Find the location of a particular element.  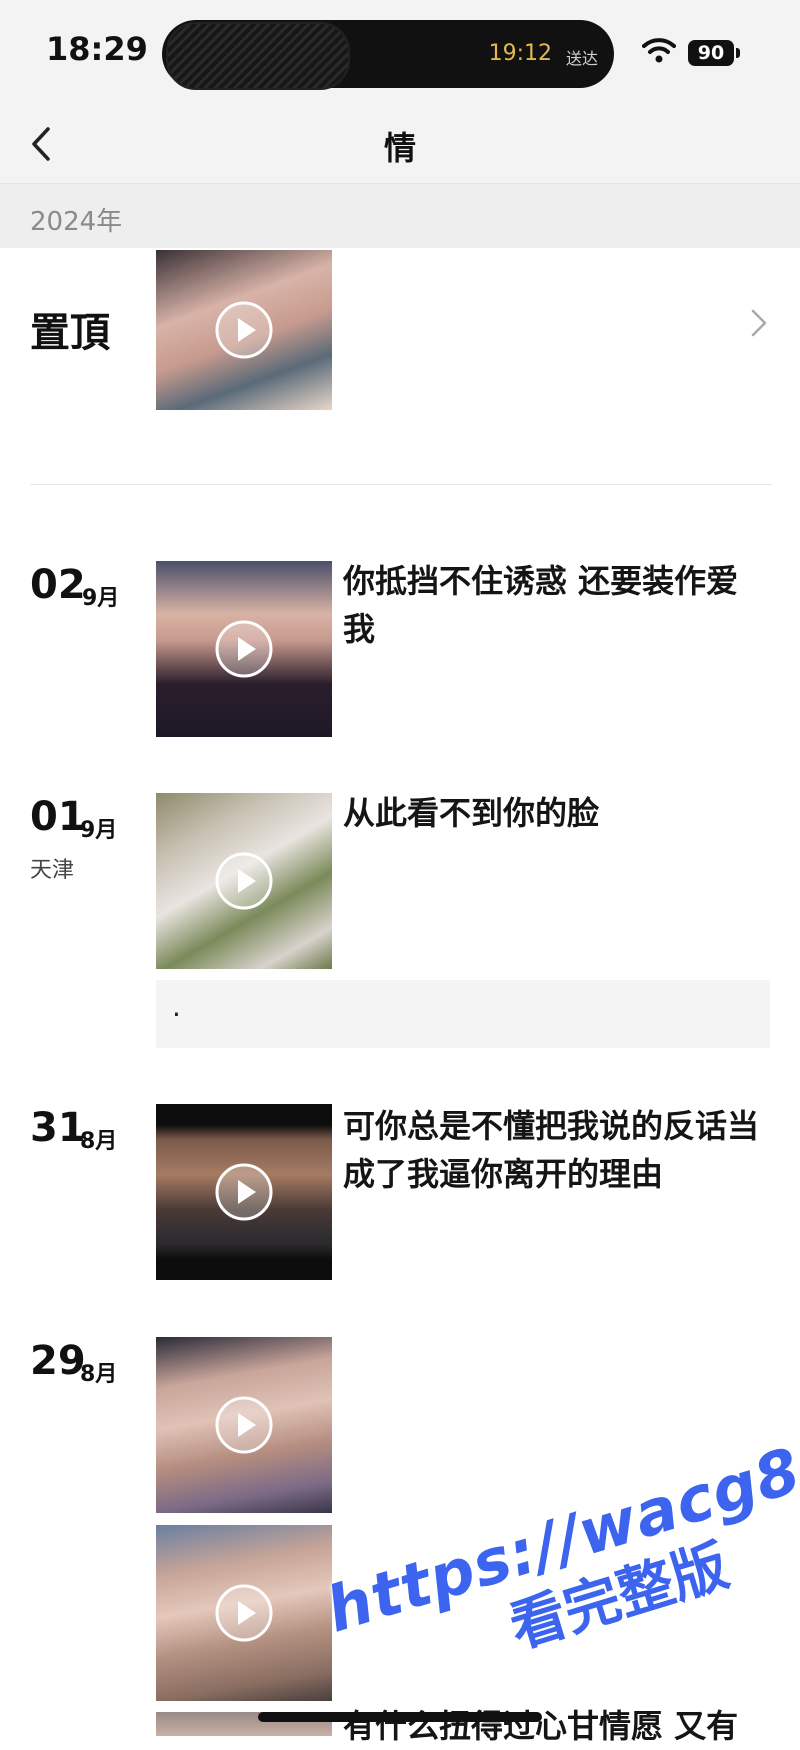

island-sent-label: 送达 is located at coordinates (581, 58).